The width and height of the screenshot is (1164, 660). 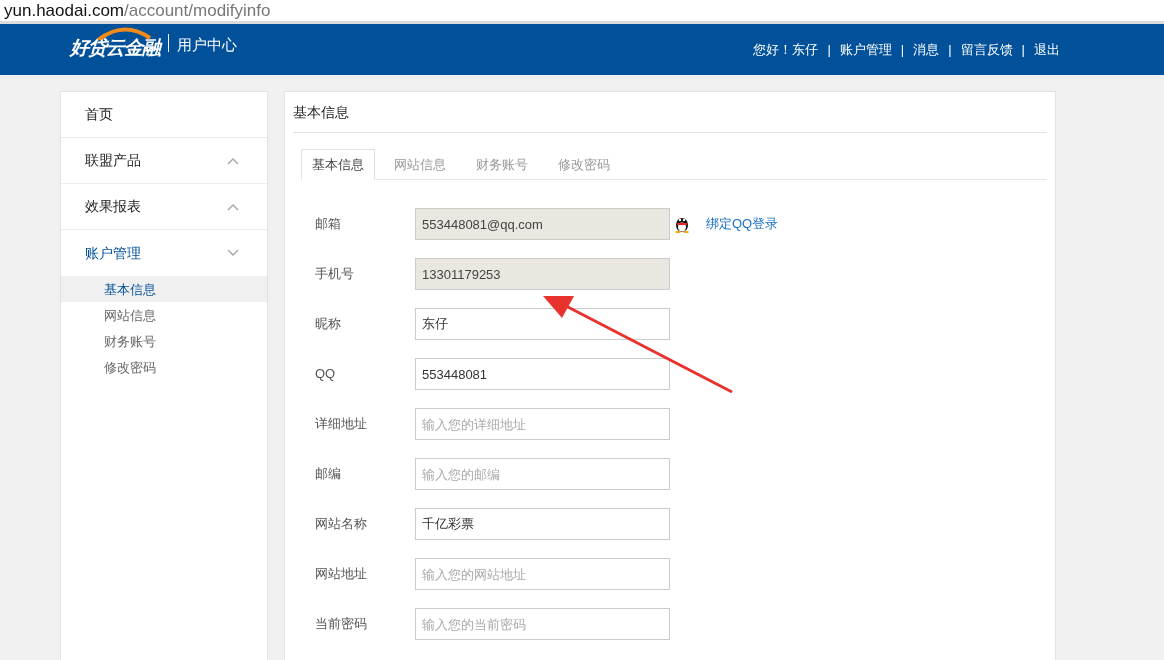 What do you see at coordinates (542, 574) in the screenshot?
I see `input-field: 输入您的网站地址` at bounding box center [542, 574].